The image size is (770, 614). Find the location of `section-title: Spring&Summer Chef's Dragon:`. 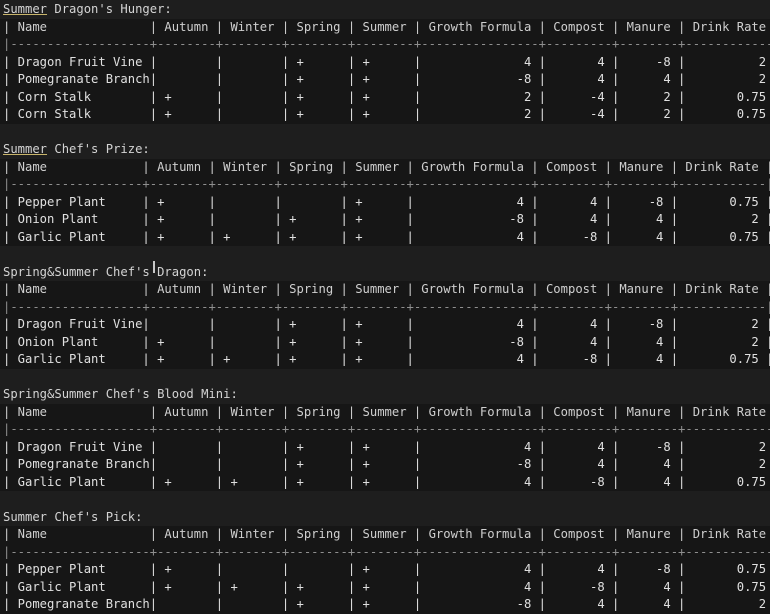

section-title: Spring&Summer Chef's Dragon: is located at coordinates (385, 273).